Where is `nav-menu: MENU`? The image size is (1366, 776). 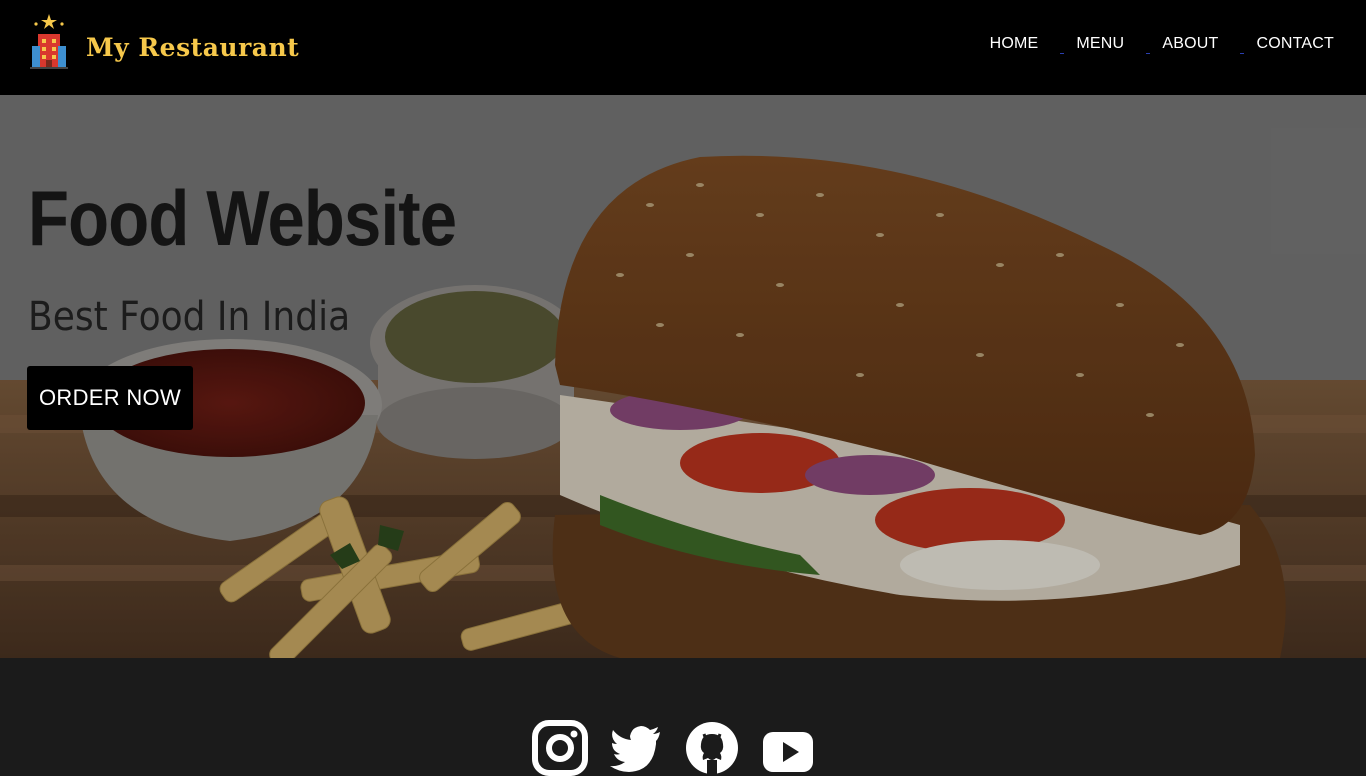 nav-menu: MENU is located at coordinates (1092, 44).